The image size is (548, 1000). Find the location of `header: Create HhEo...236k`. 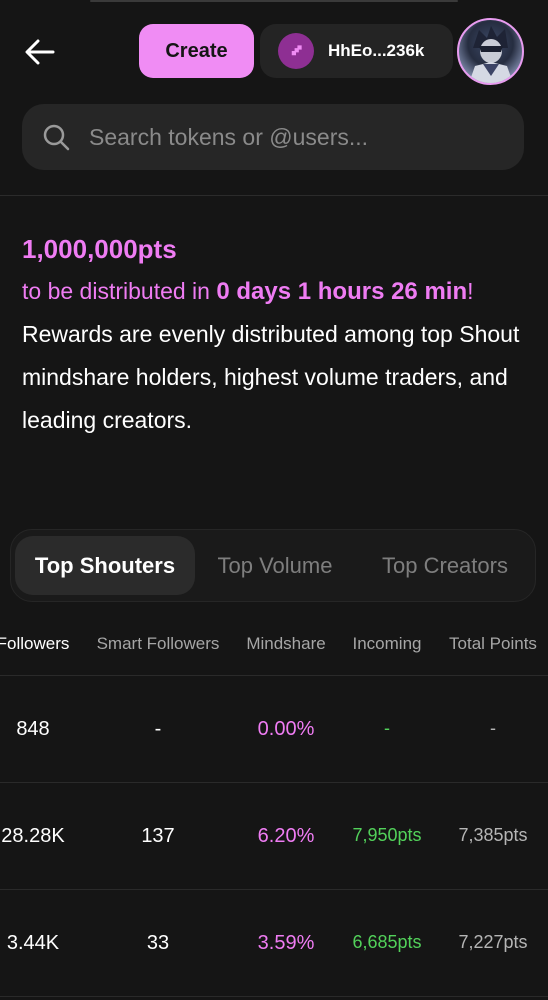

header: Create HhEo...236k is located at coordinates (274, 50).